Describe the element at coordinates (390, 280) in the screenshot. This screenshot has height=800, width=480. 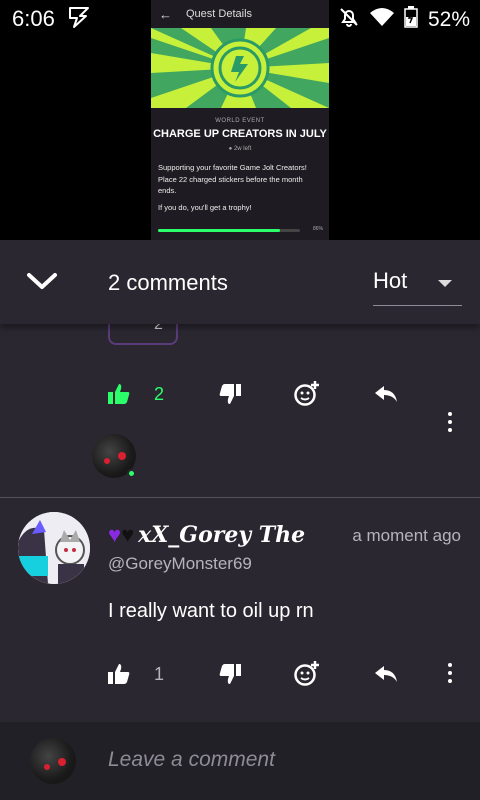
I see `sort-selected-value: Hot` at that location.